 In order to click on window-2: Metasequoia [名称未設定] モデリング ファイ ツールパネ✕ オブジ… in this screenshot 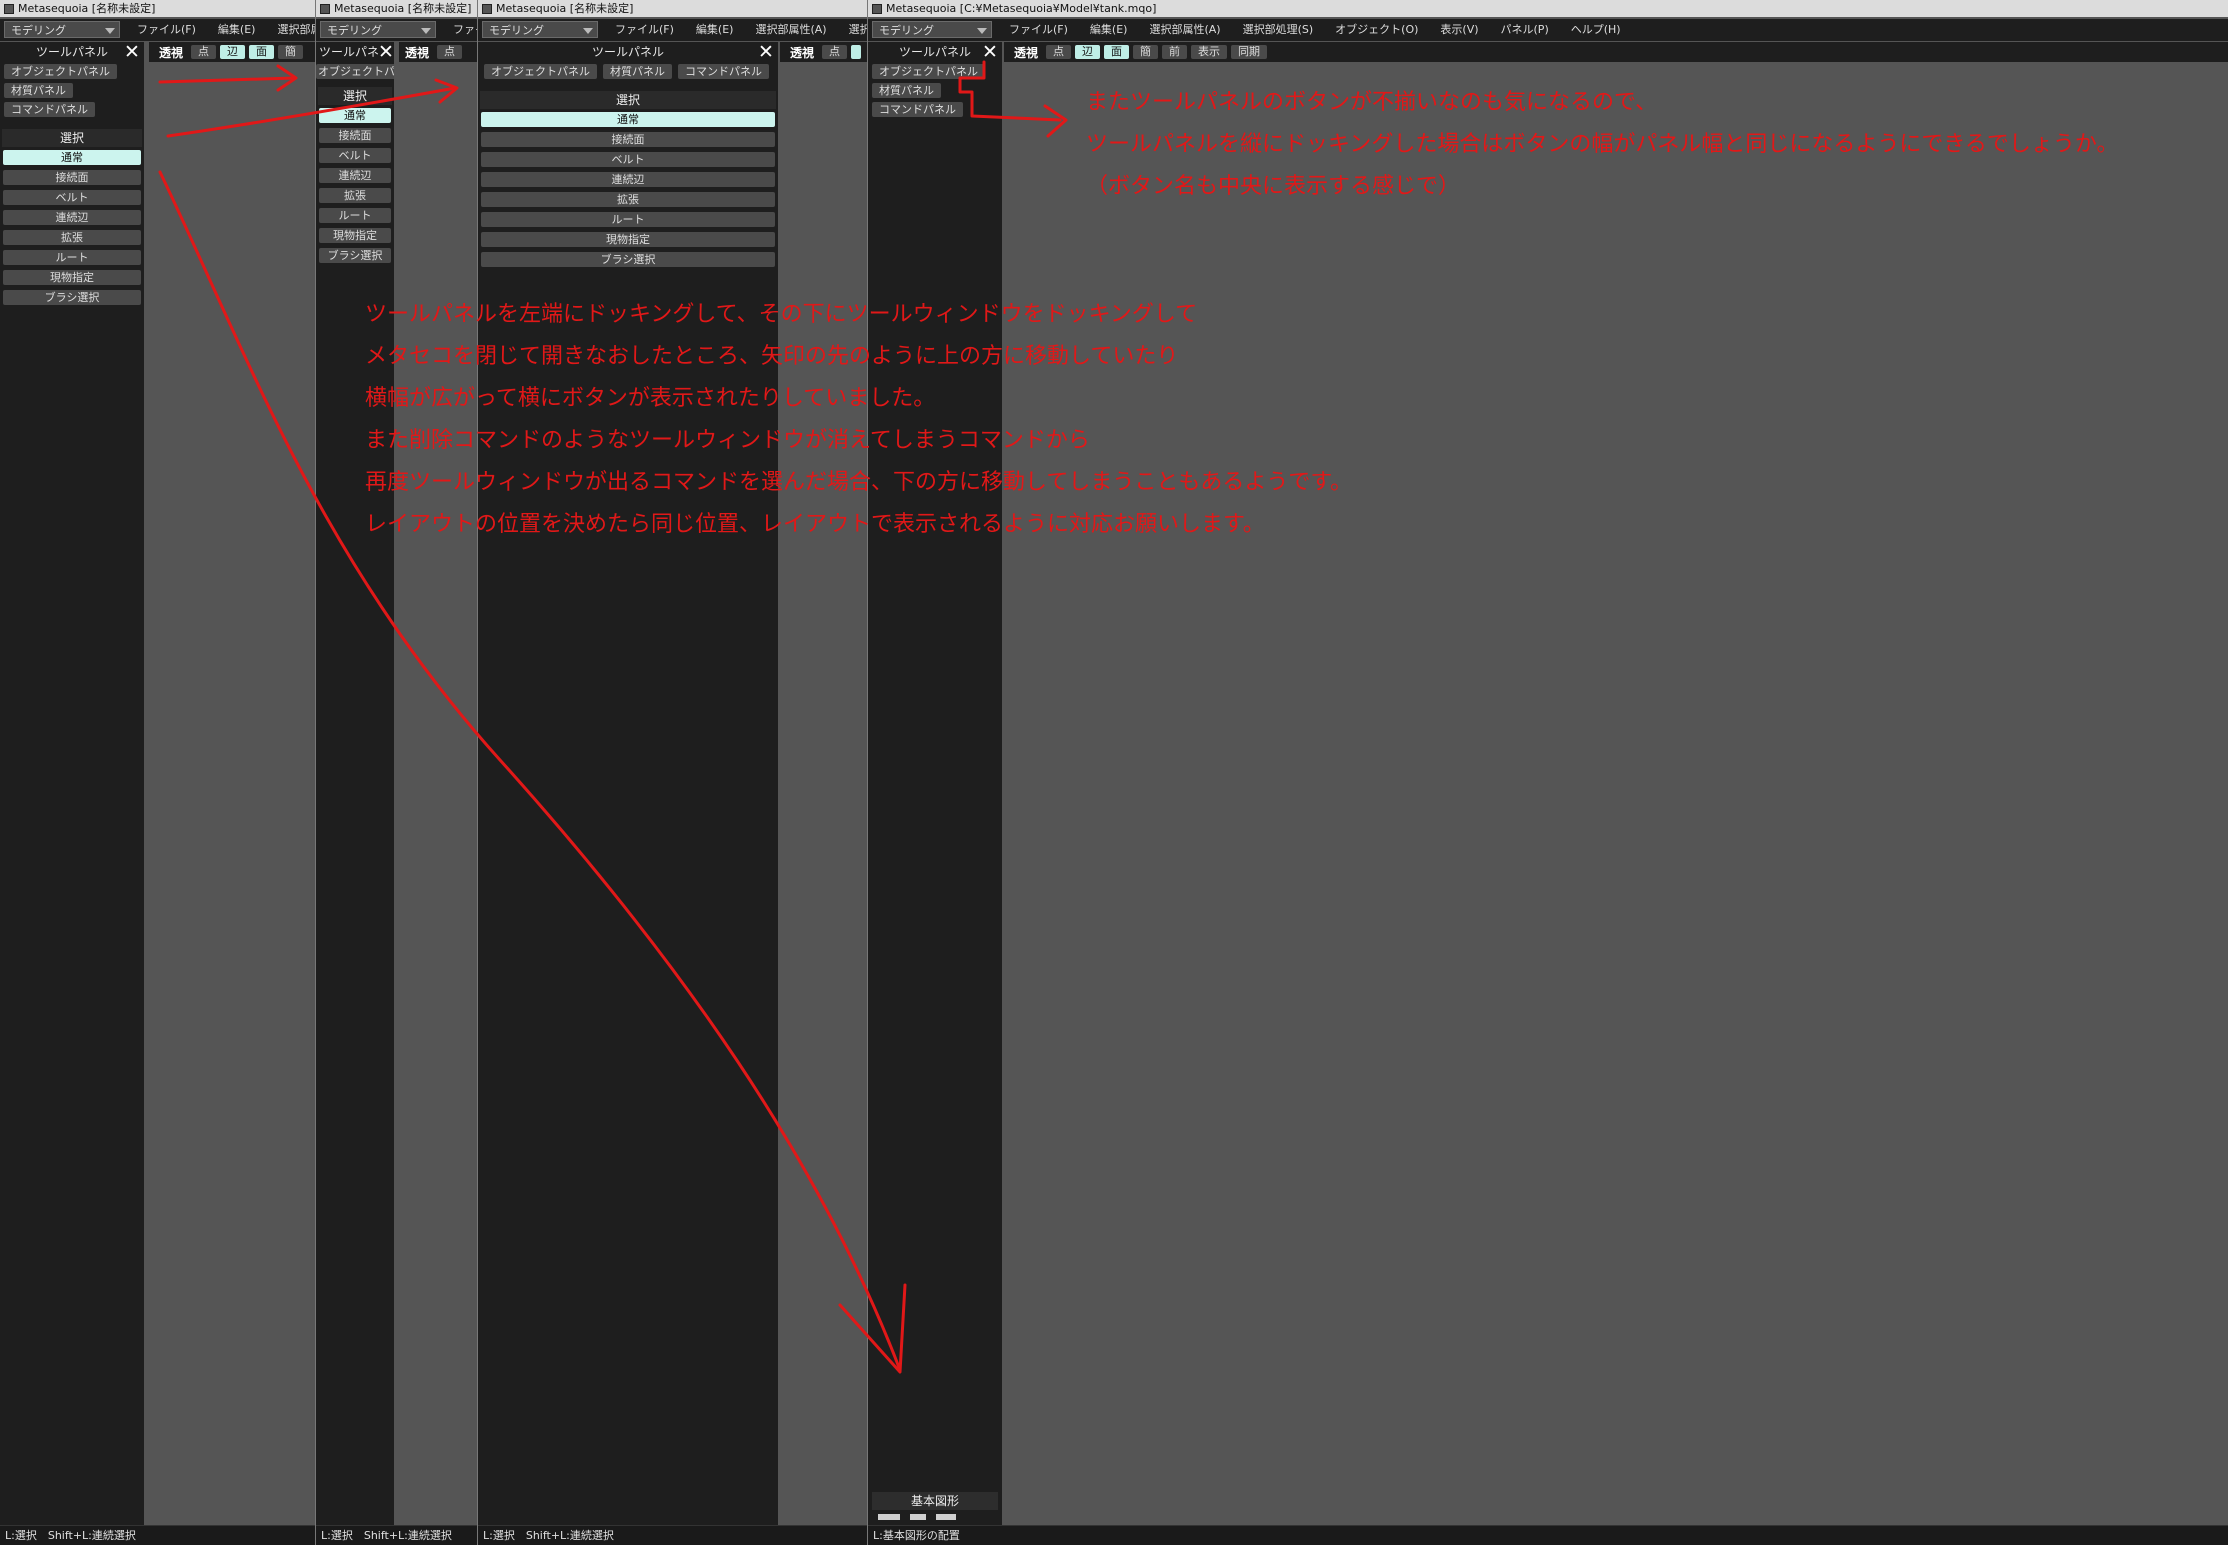, I will do `click(397, 772)`.